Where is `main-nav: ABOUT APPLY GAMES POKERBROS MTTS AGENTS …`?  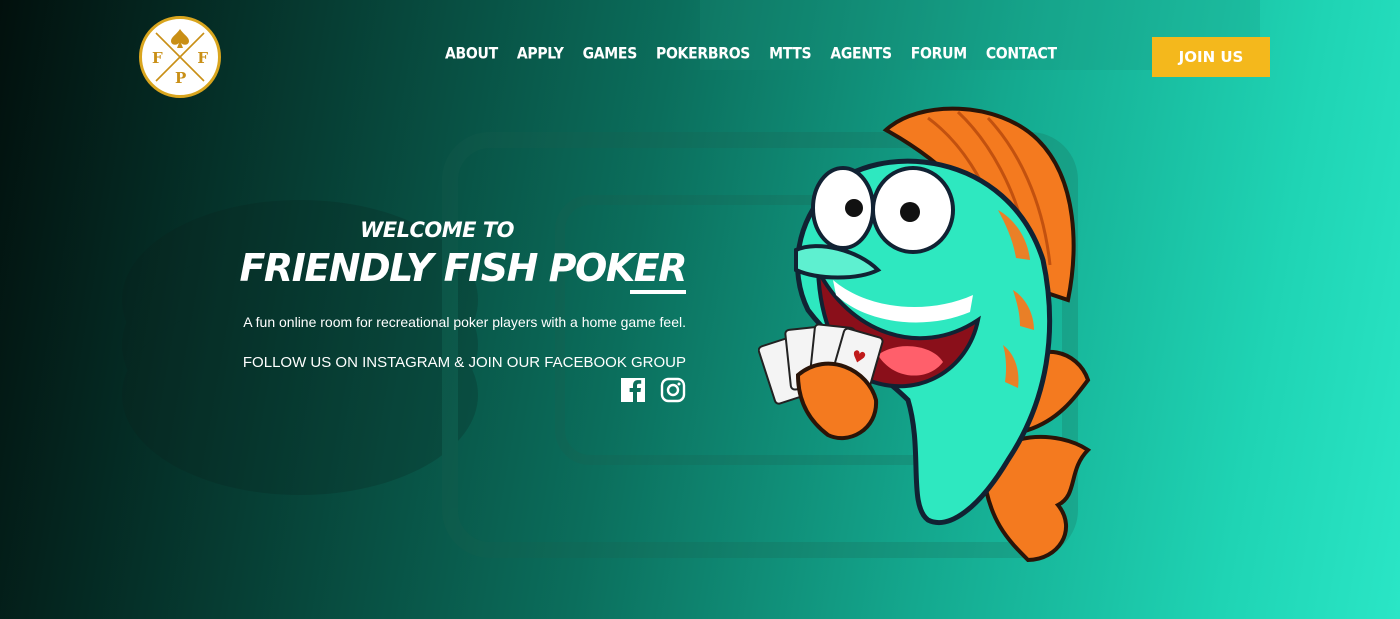 main-nav: ABOUT APPLY GAMES POKERBROS MTTS AGENTS … is located at coordinates (751, 54).